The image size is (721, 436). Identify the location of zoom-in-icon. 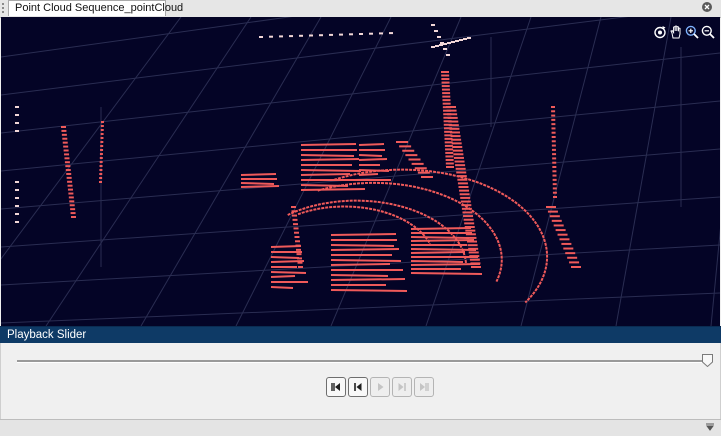
(692, 32).